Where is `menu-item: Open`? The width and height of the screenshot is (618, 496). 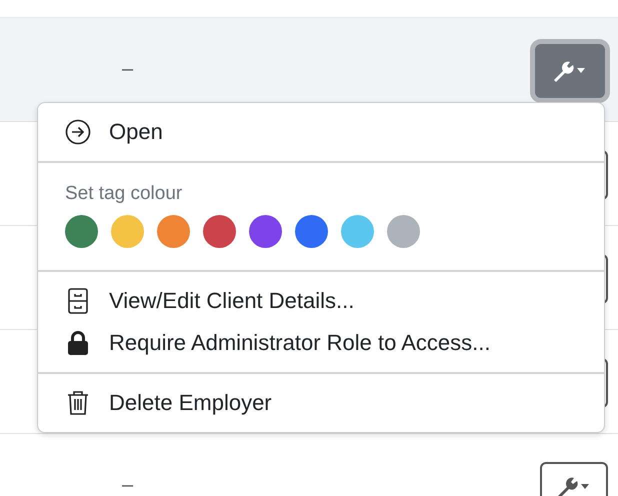 menu-item: Open is located at coordinates (321, 132).